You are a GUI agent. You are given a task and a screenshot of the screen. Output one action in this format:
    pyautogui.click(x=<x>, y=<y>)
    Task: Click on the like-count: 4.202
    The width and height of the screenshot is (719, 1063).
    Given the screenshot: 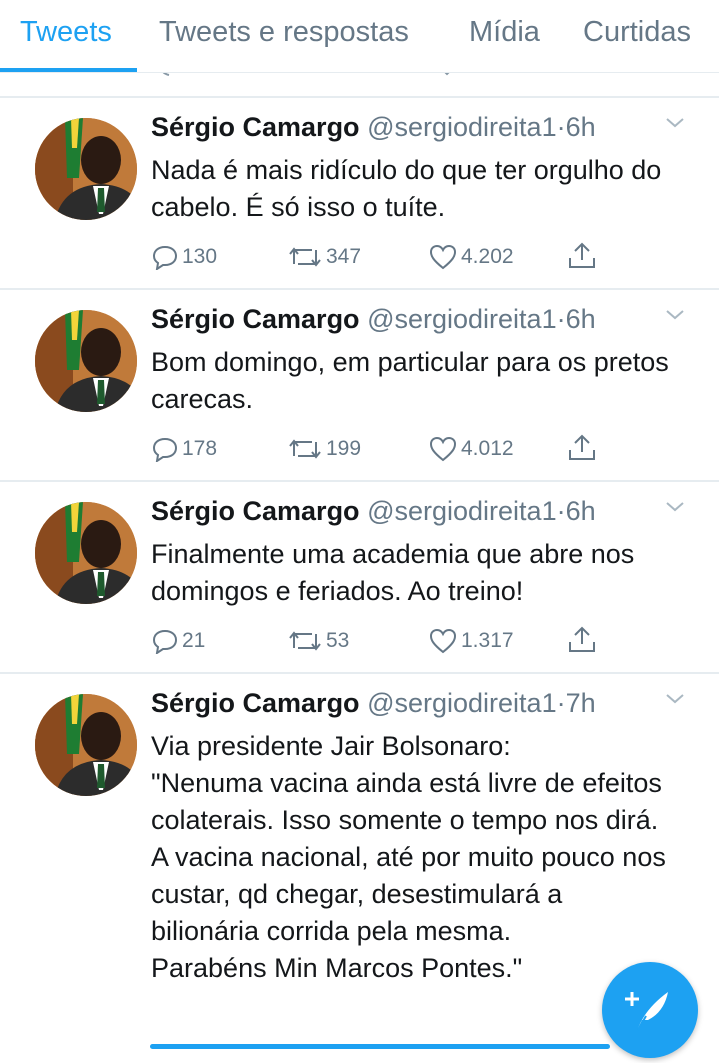 What is the action you would take?
    pyautogui.click(x=487, y=256)
    